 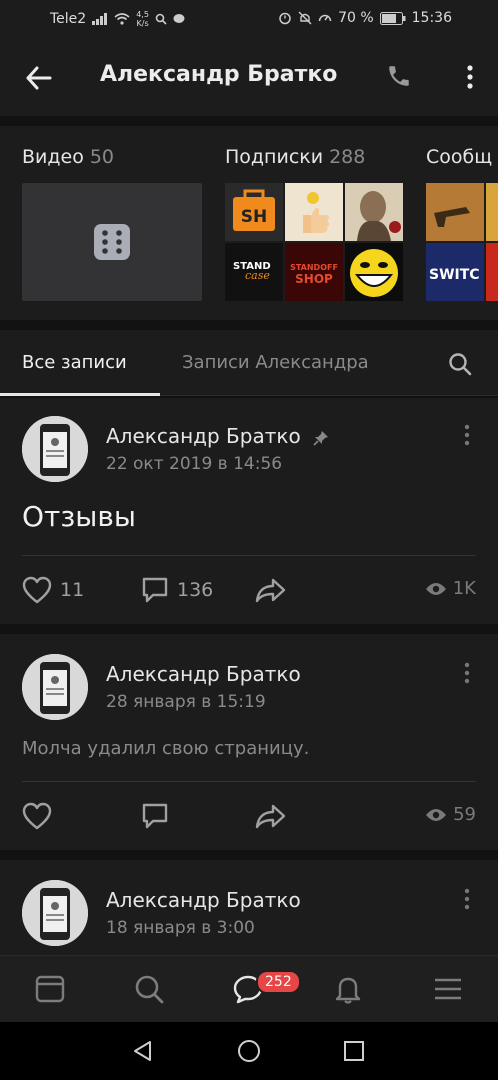 I want to click on profile-header: Александр Братко, so click(x=249, y=77).